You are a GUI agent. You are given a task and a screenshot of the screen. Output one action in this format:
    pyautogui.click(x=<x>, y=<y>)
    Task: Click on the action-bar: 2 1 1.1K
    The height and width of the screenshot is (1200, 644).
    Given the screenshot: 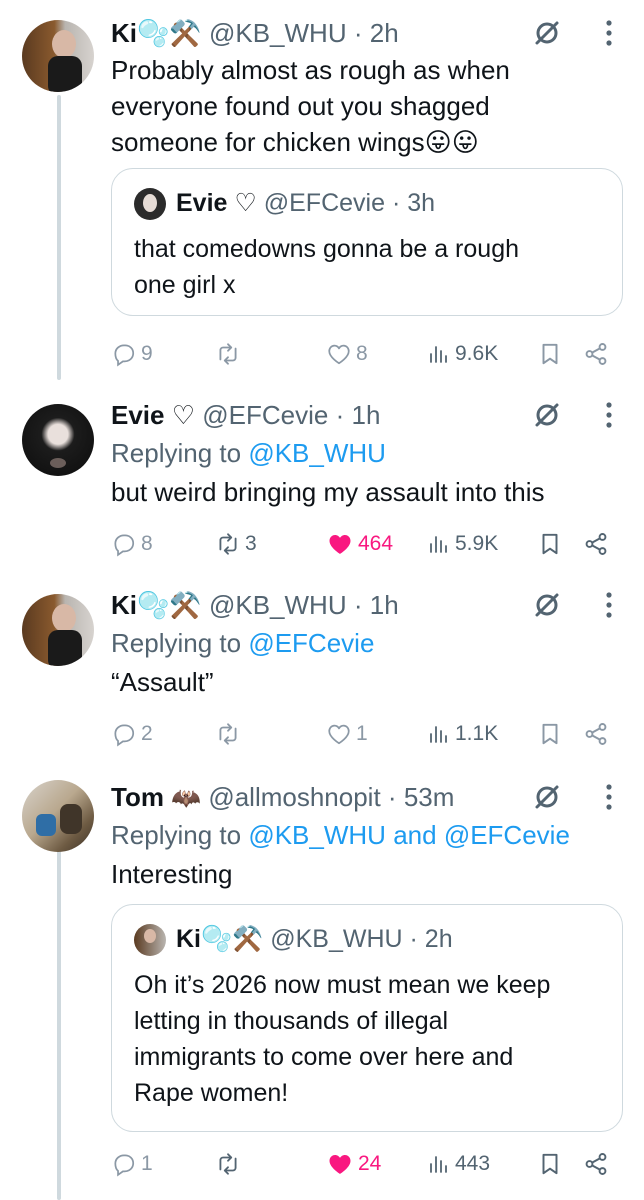 What is the action you would take?
    pyautogui.click(x=366, y=734)
    